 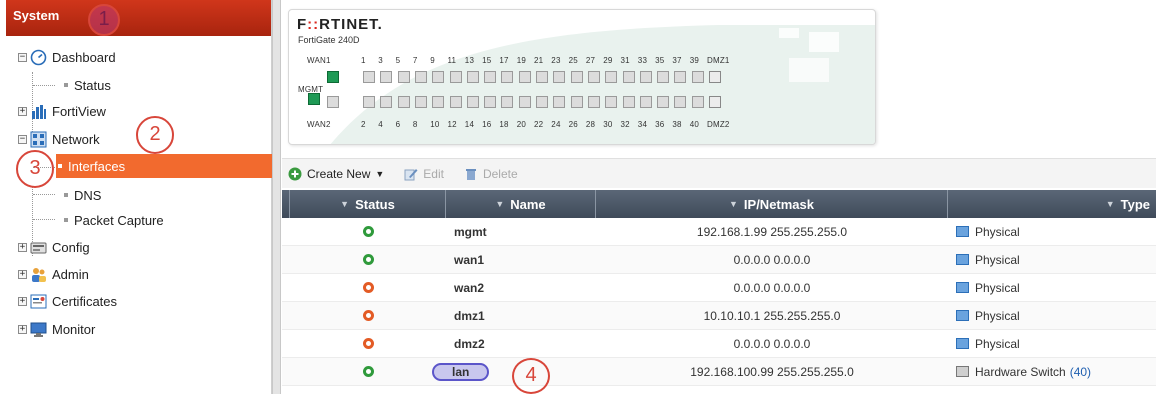 What do you see at coordinates (38, 57) in the screenshot?
I see `dashboard-icon` at bounding box center [38, 57].